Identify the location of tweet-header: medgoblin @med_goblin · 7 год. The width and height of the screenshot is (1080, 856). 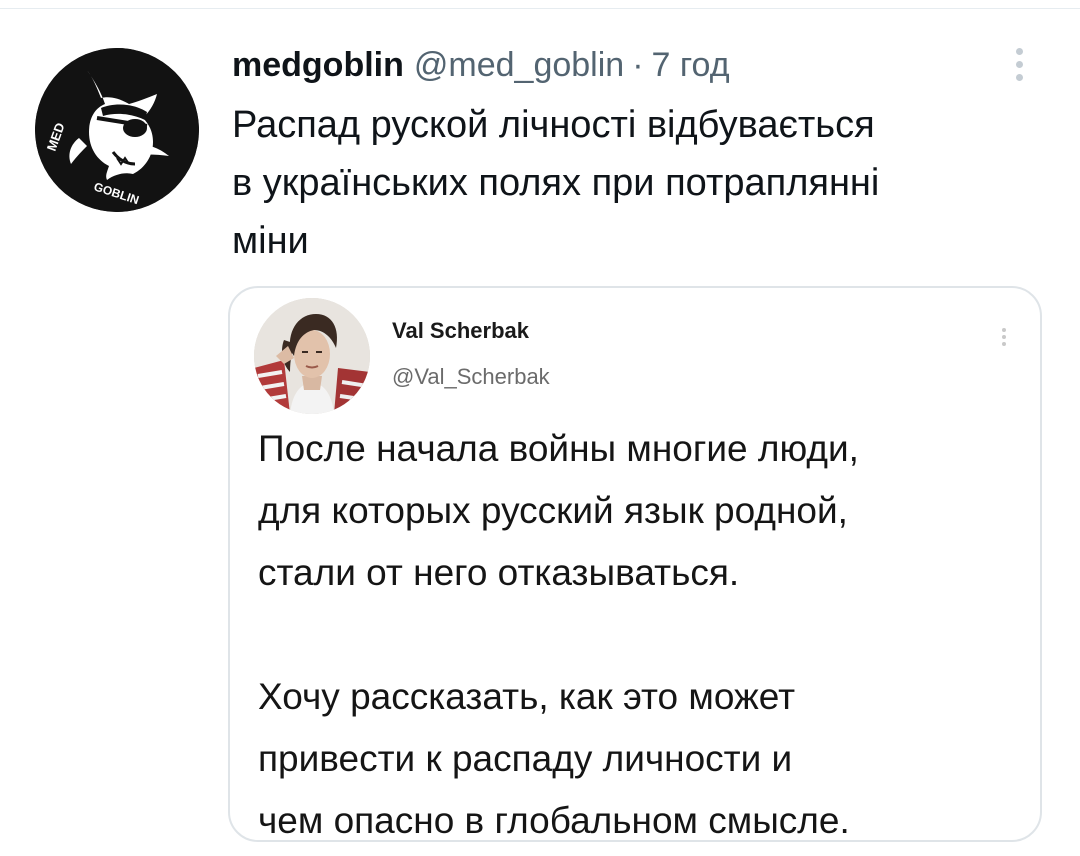
(481, 65).